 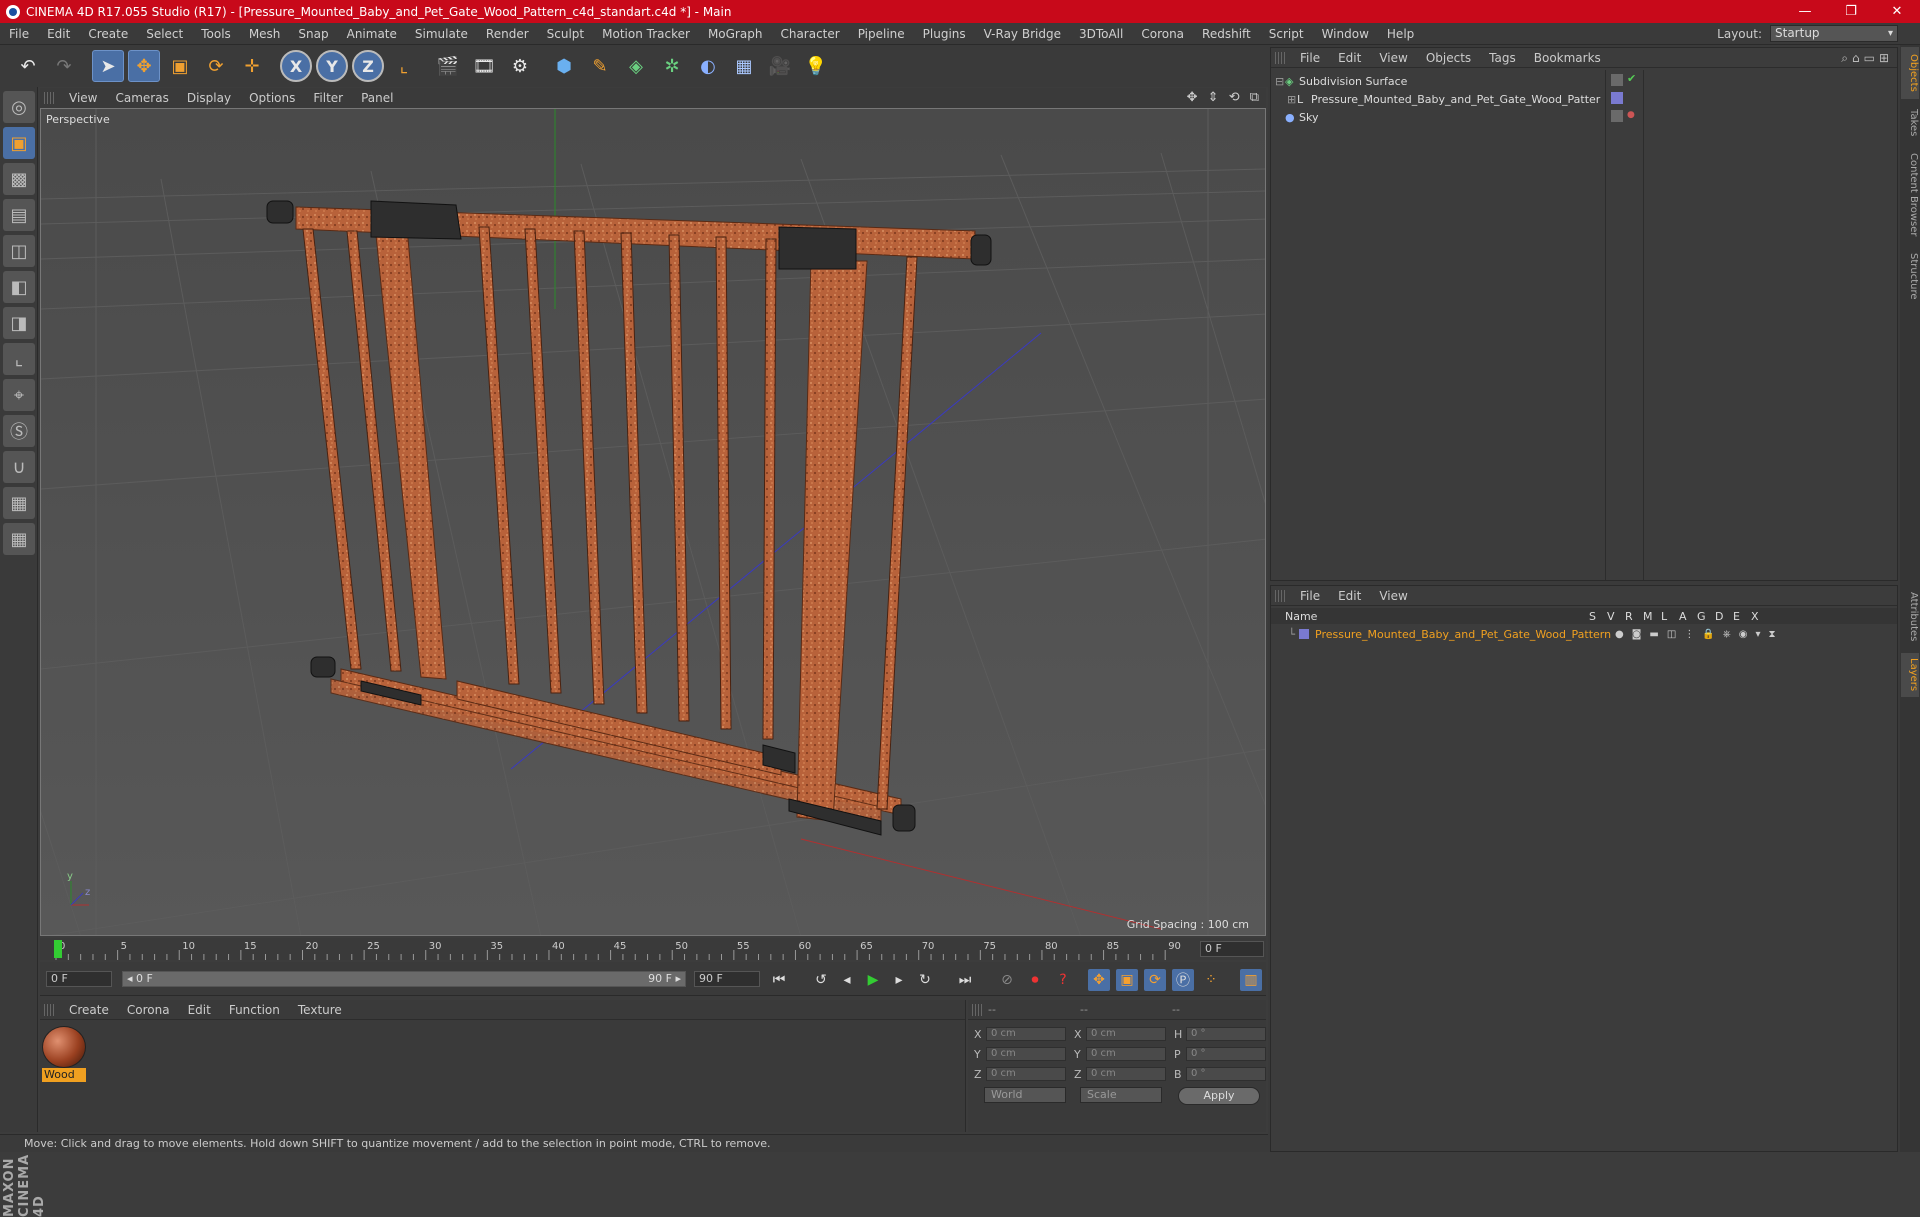 I want to click on render-settings-icon: ⚙, so click(x=520, y=66).